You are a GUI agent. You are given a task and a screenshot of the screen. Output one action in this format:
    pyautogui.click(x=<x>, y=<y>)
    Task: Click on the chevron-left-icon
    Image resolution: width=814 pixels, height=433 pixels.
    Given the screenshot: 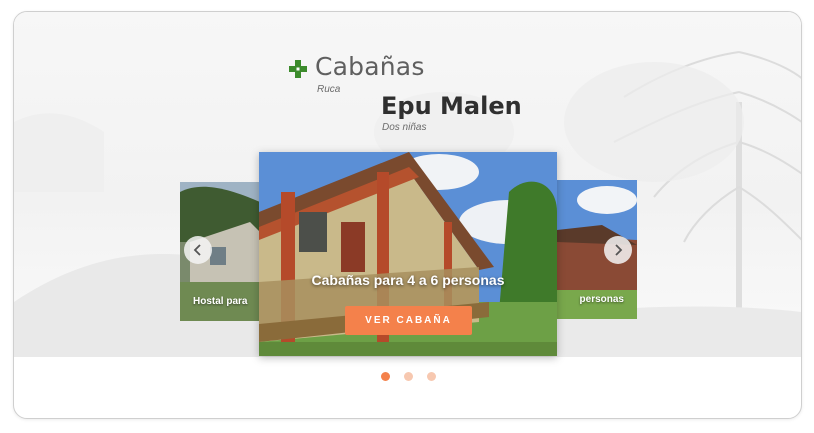 What is the action you would take?
    pyautogui.click(x=197, y=250)
    